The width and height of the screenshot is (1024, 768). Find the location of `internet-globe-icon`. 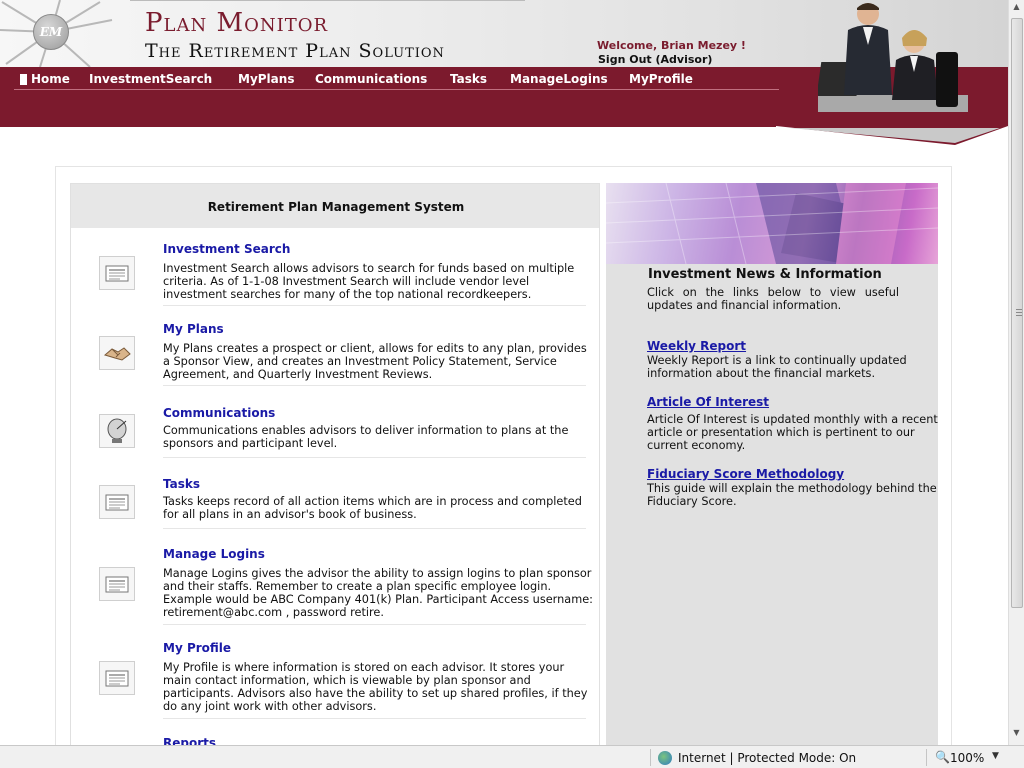

internet-globe-icon is located at coordinates (665, 758).